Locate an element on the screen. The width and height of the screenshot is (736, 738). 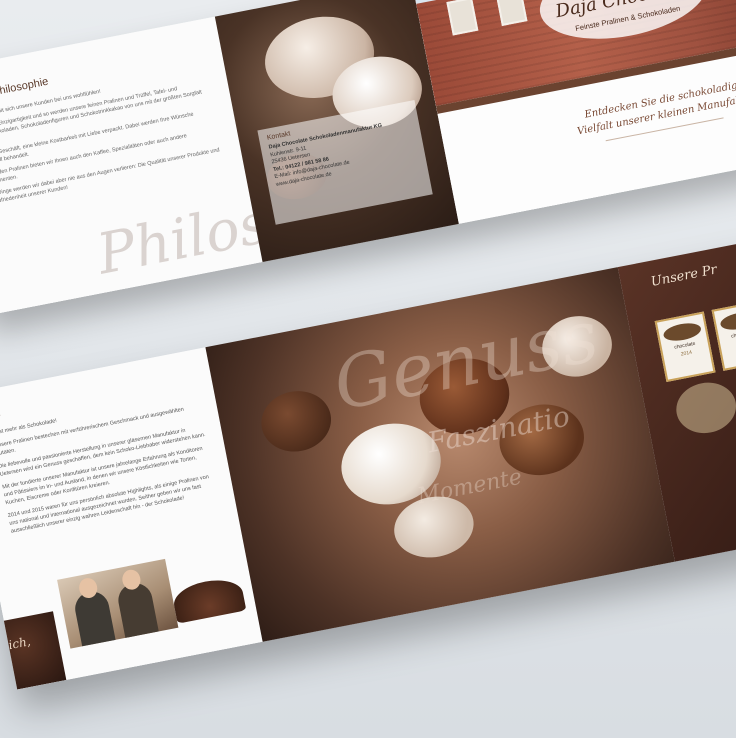
award-seal-icon is located at coordinates (727, 321).